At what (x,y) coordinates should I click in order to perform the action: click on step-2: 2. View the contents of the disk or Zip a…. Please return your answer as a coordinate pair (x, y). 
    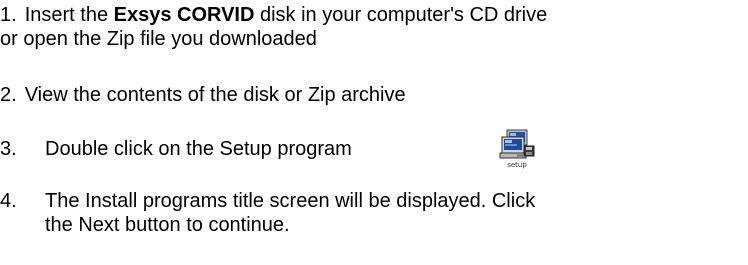
    Looking at the image, I should click on (203, 95).